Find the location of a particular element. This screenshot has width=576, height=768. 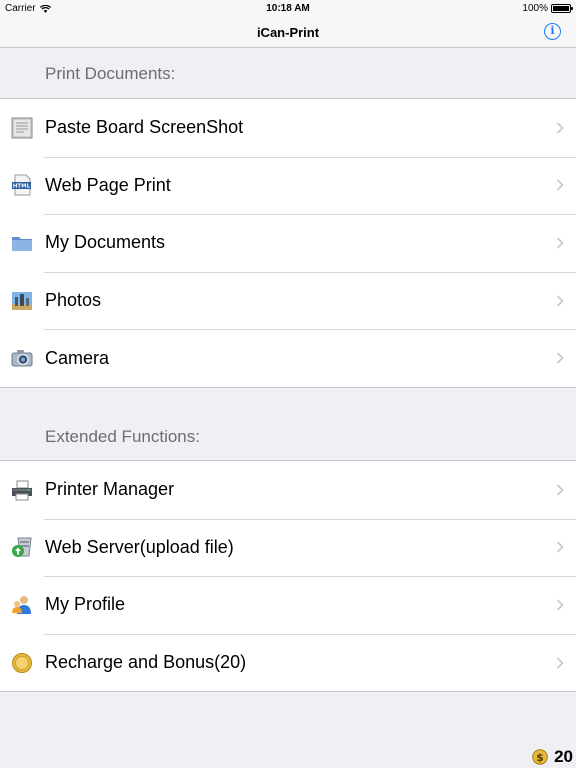

folder-icon is located at coordinates (22, 243).